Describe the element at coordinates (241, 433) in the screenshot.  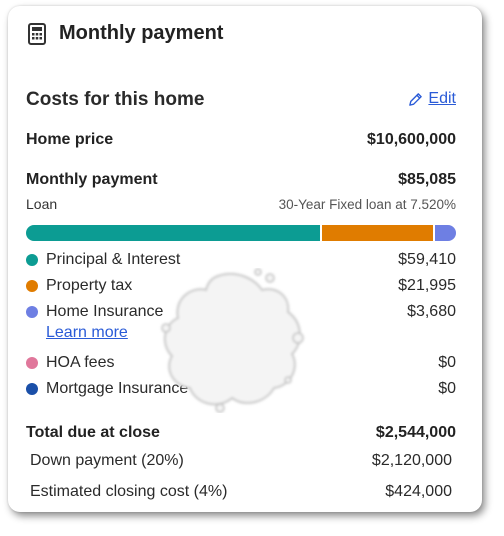
I see `total-due-row: Total due at close $2,544,000` at that location.